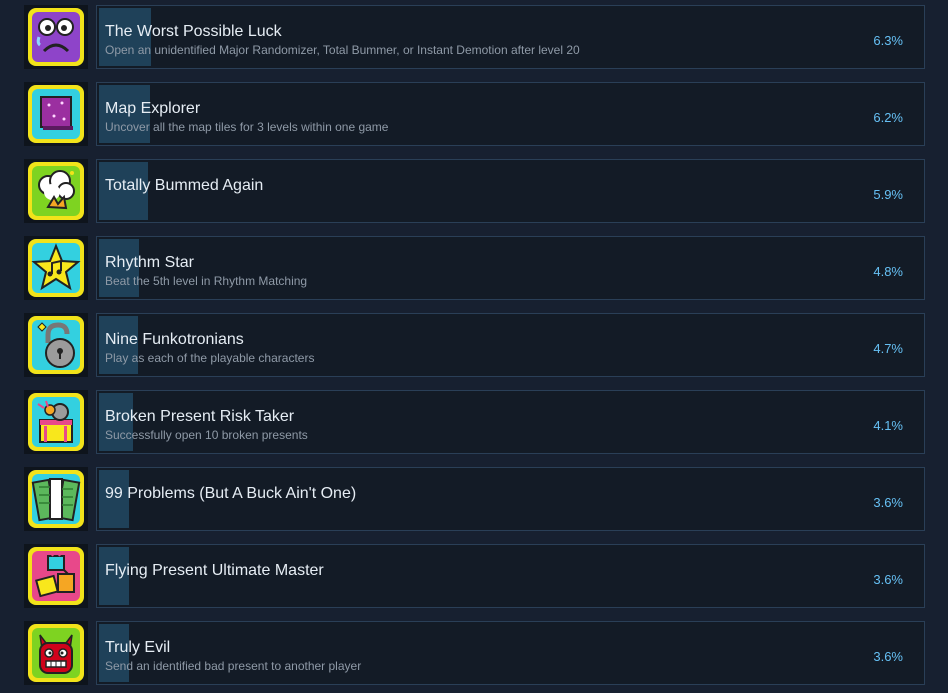  I want to click on unlock-percent: 4.1%, so click(888, 425).